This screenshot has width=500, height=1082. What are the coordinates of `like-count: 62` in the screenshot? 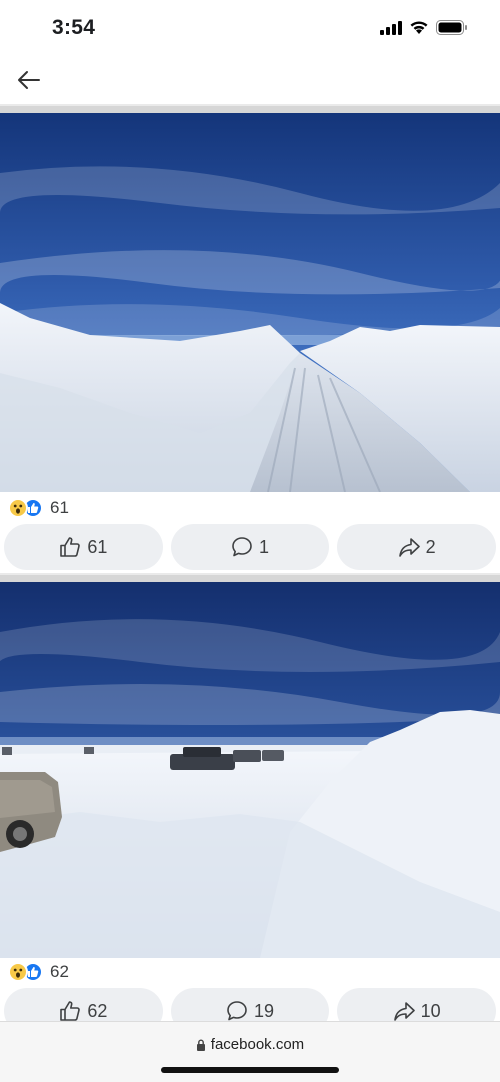 It's located at (97, 1010).